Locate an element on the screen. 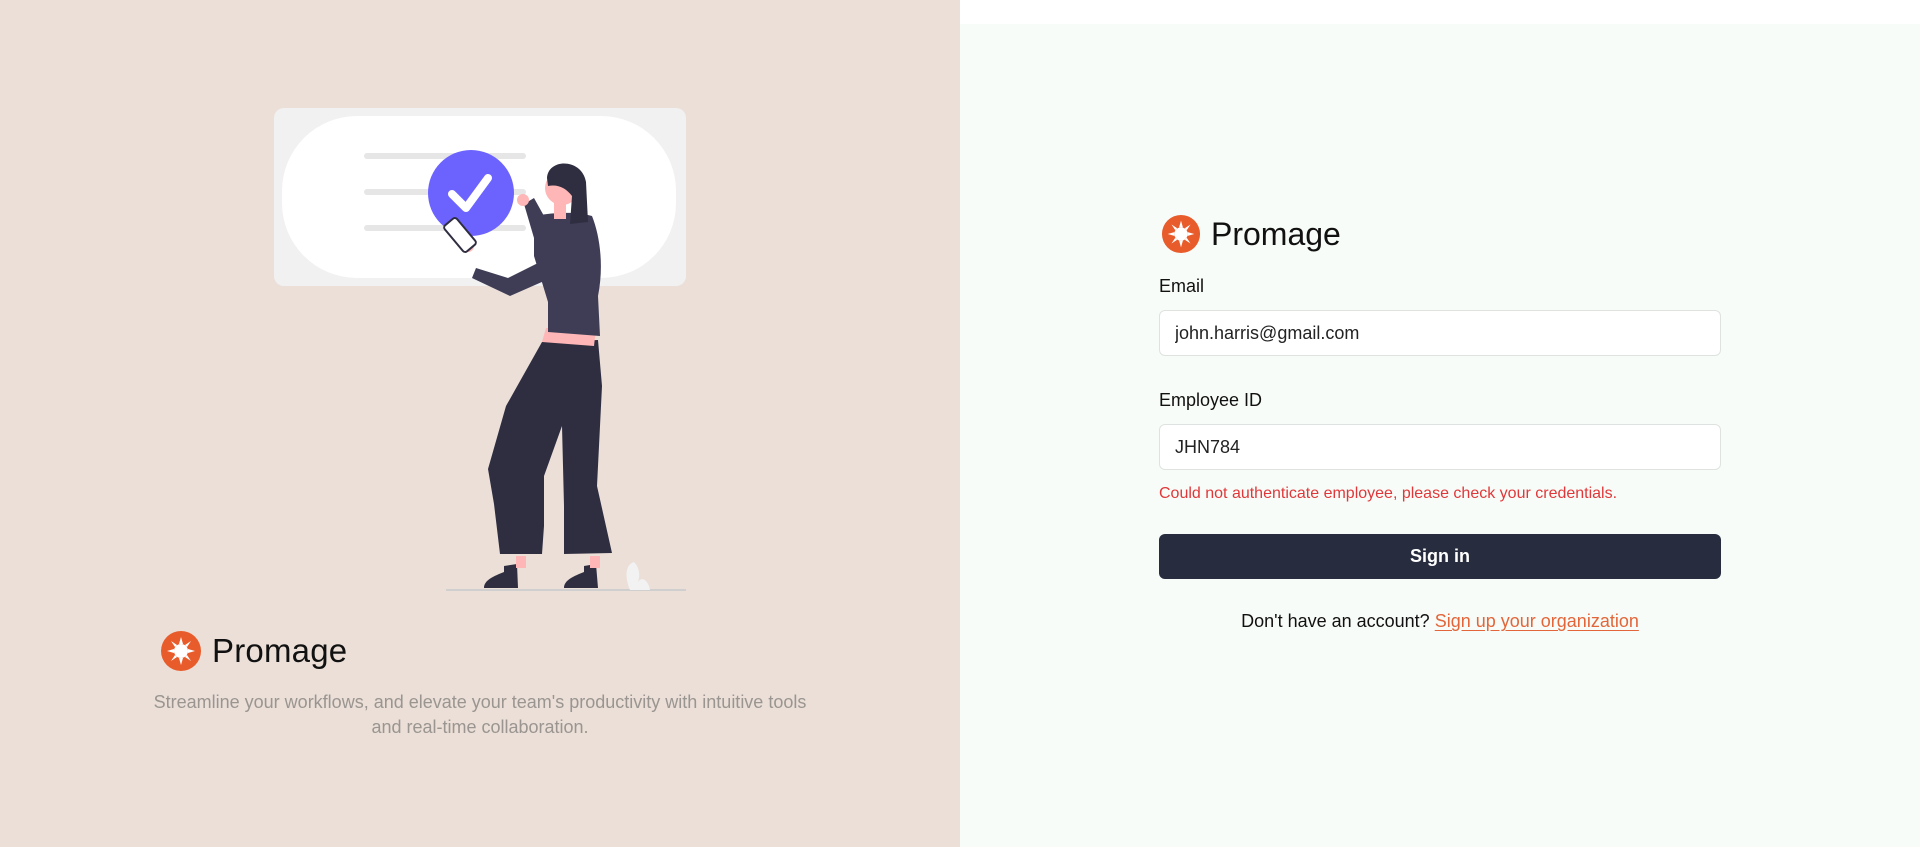 This screenshot has width=1920, height=847. brand-left: Promage is located at coordinates (253, 651).